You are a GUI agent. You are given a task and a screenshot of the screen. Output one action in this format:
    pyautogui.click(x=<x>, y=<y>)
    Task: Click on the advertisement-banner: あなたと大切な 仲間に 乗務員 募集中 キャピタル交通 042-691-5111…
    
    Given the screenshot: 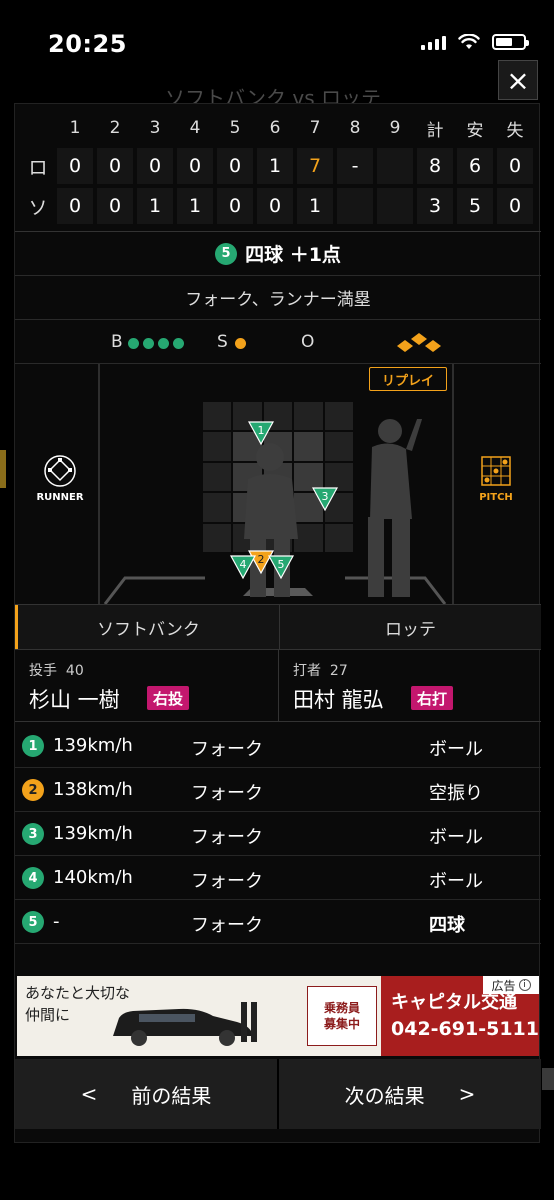 What is the action you would take?
    pyautogui.click(x=278, y=1016)
    